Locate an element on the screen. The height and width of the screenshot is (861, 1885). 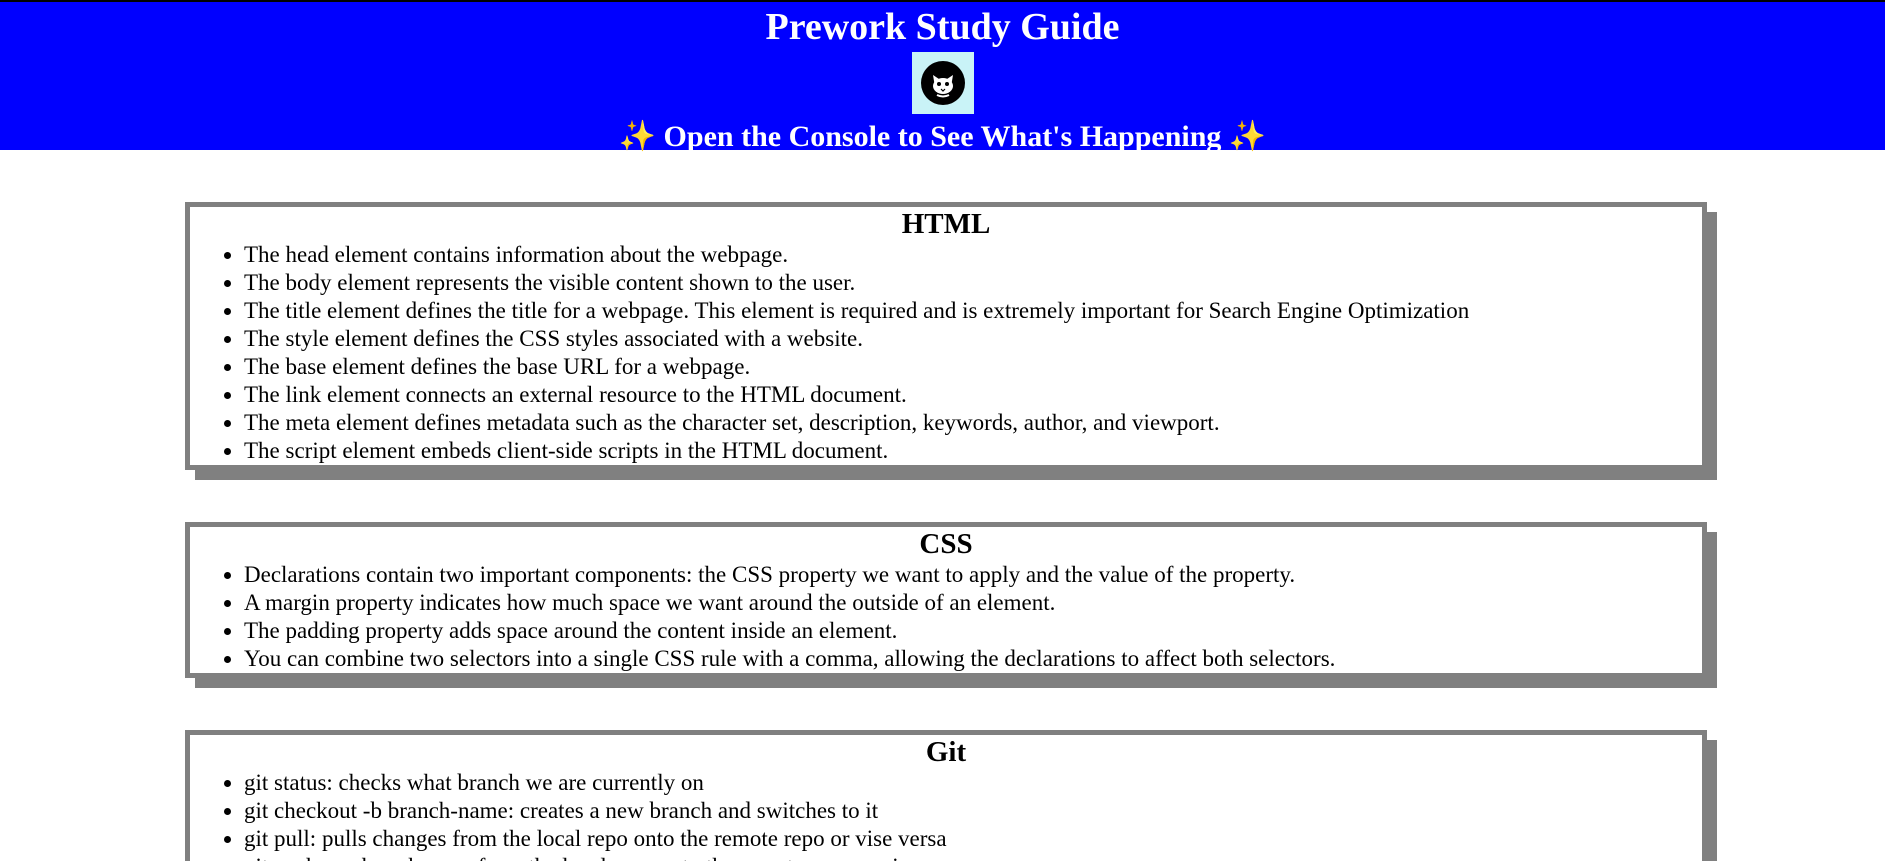
cat-logo-icon is located at coordinates (942, 83).